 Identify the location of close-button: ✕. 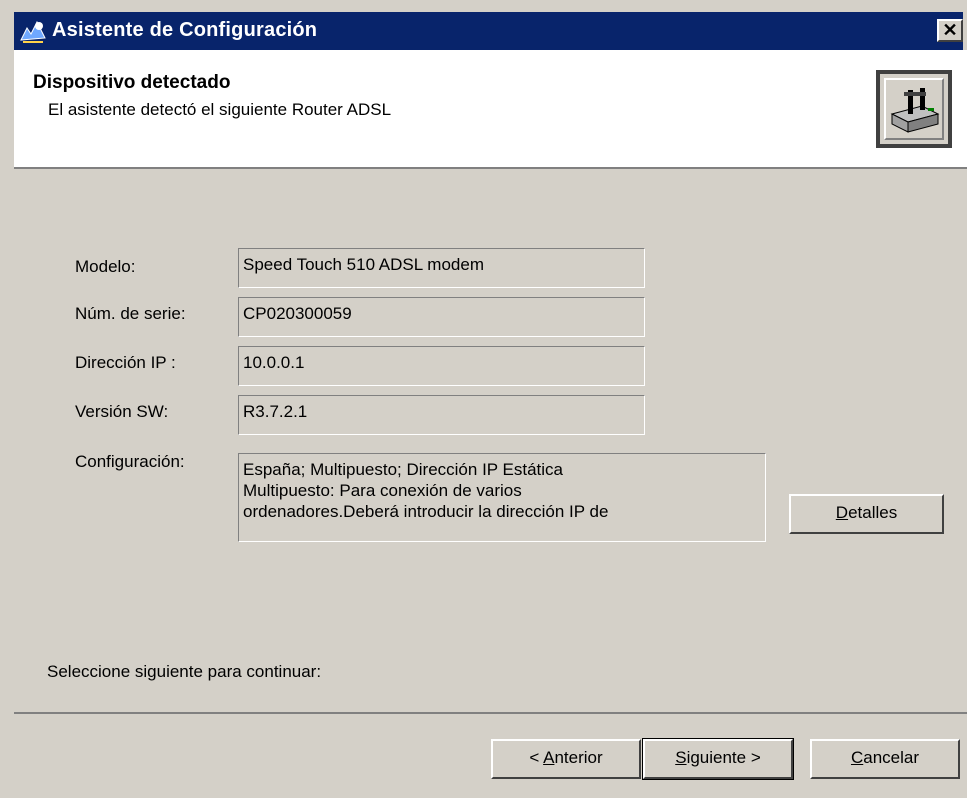
(950, 30).